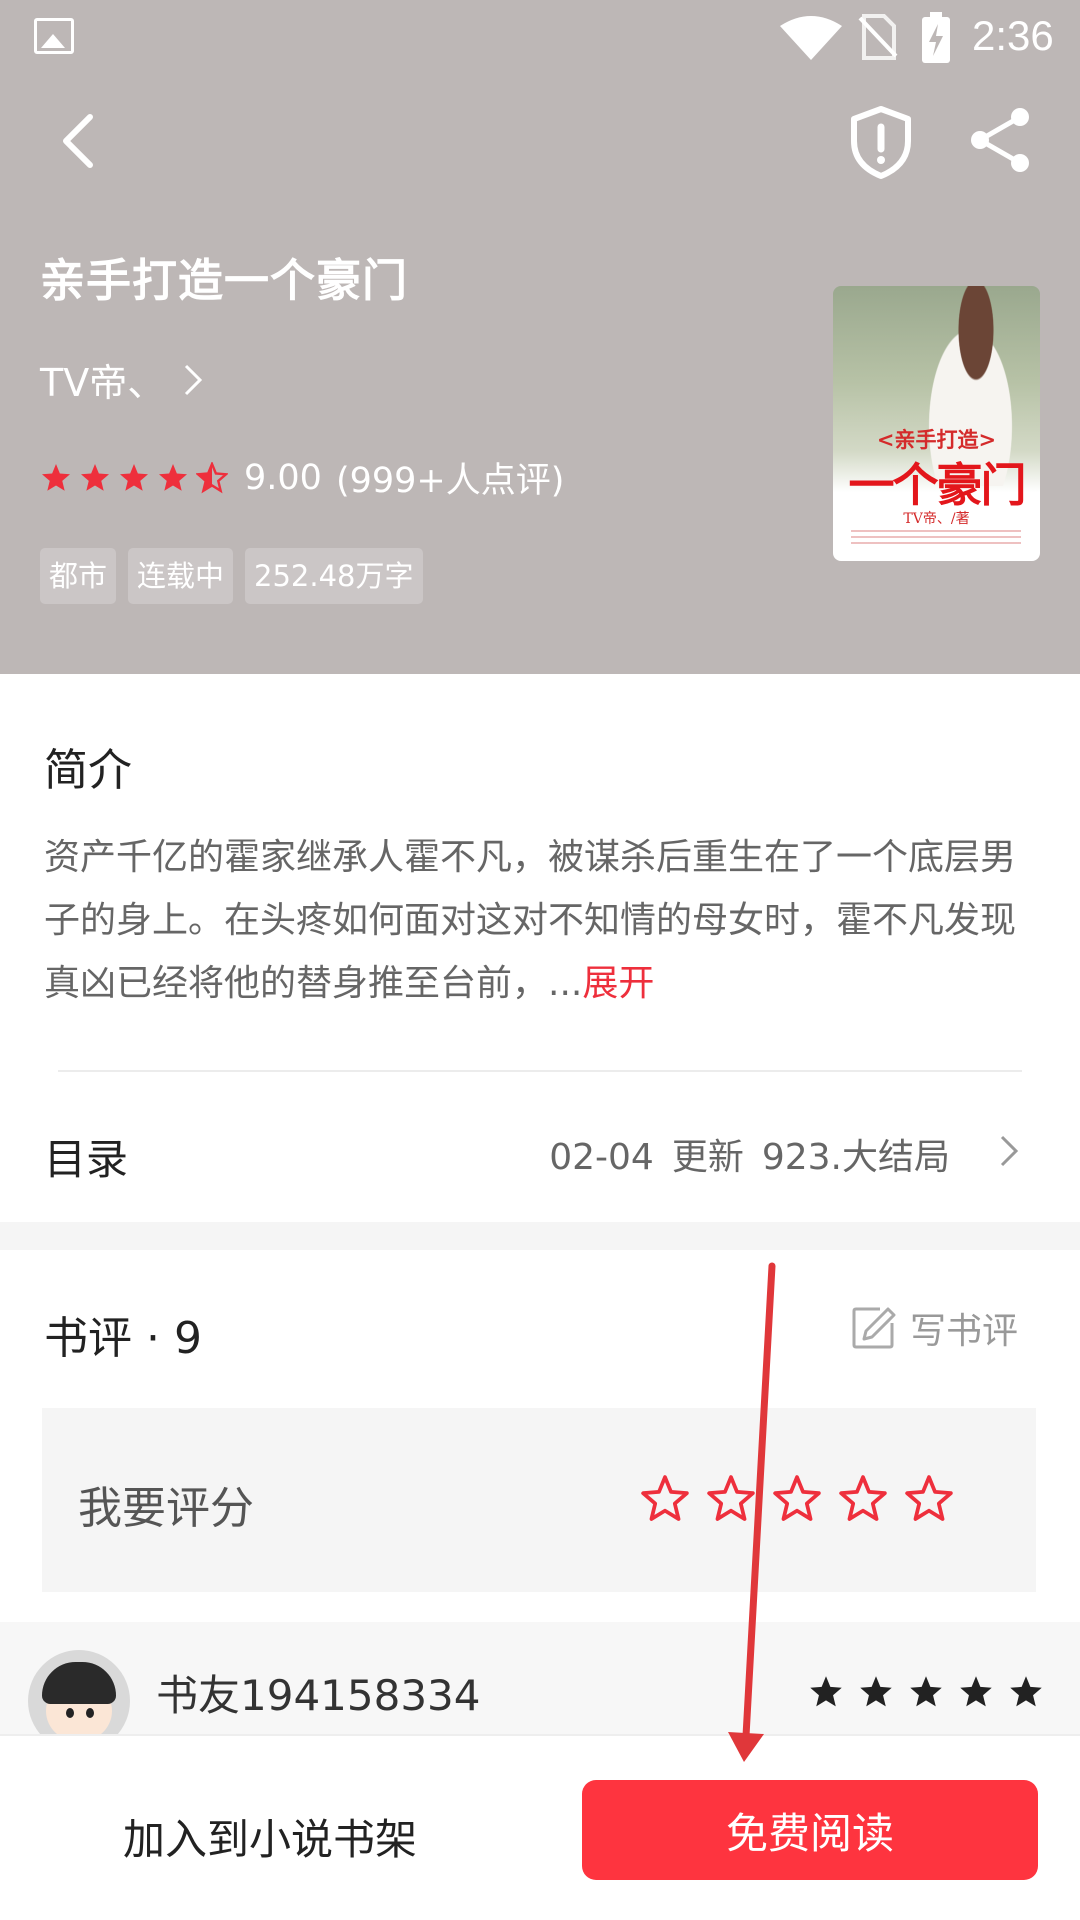 The width and height of the screenshot is (1080, 1920). Describe the element at coordinates (540, 1687) in the screenshot. I see `review-item: 书友194158334` at that location.